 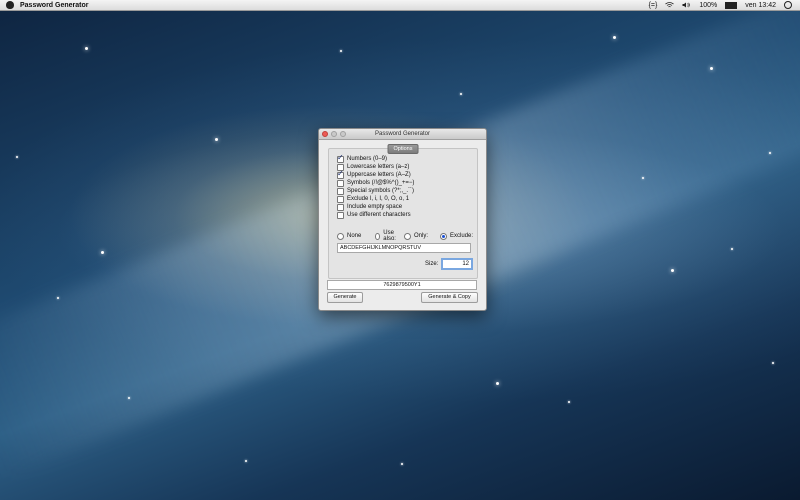 What do you see at coordinates (378, 199) in the screenshot?
I see `checkbox-label: Exclude l, i, I, 0, O, o, 1` at bounding box center [378, 199].